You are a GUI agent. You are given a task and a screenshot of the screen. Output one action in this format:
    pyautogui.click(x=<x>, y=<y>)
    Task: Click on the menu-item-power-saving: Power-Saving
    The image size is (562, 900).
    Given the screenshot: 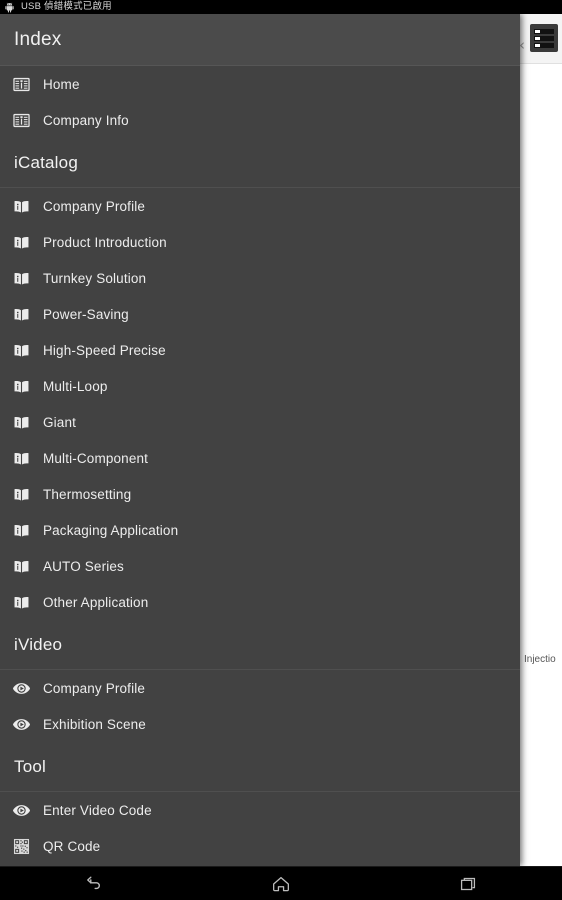 What is the action you would take?
    pyautogui.click(x=260, y=314)
    